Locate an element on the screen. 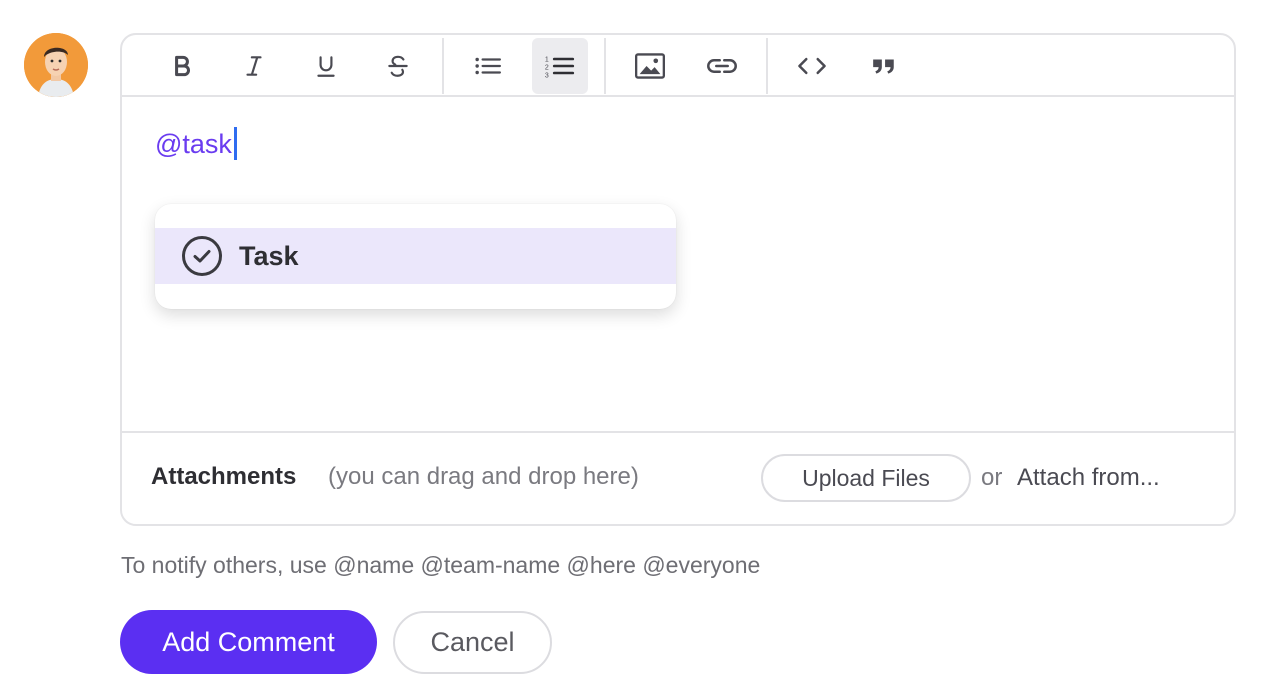 The height and width of the screenshot is (695, 1263). strikethrough-button is located at coordinates (398, 66).